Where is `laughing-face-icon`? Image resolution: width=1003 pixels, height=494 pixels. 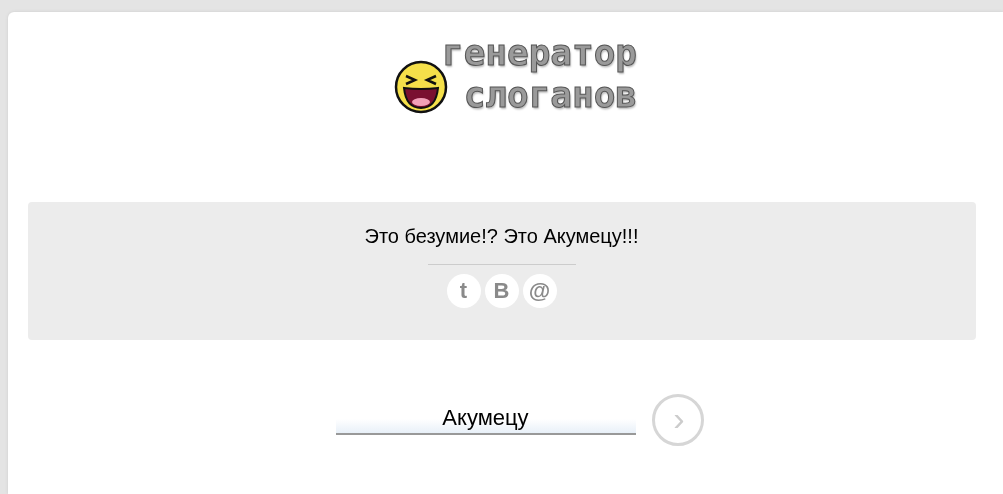
laughing-face-icon is located at coordinates (420, 87).